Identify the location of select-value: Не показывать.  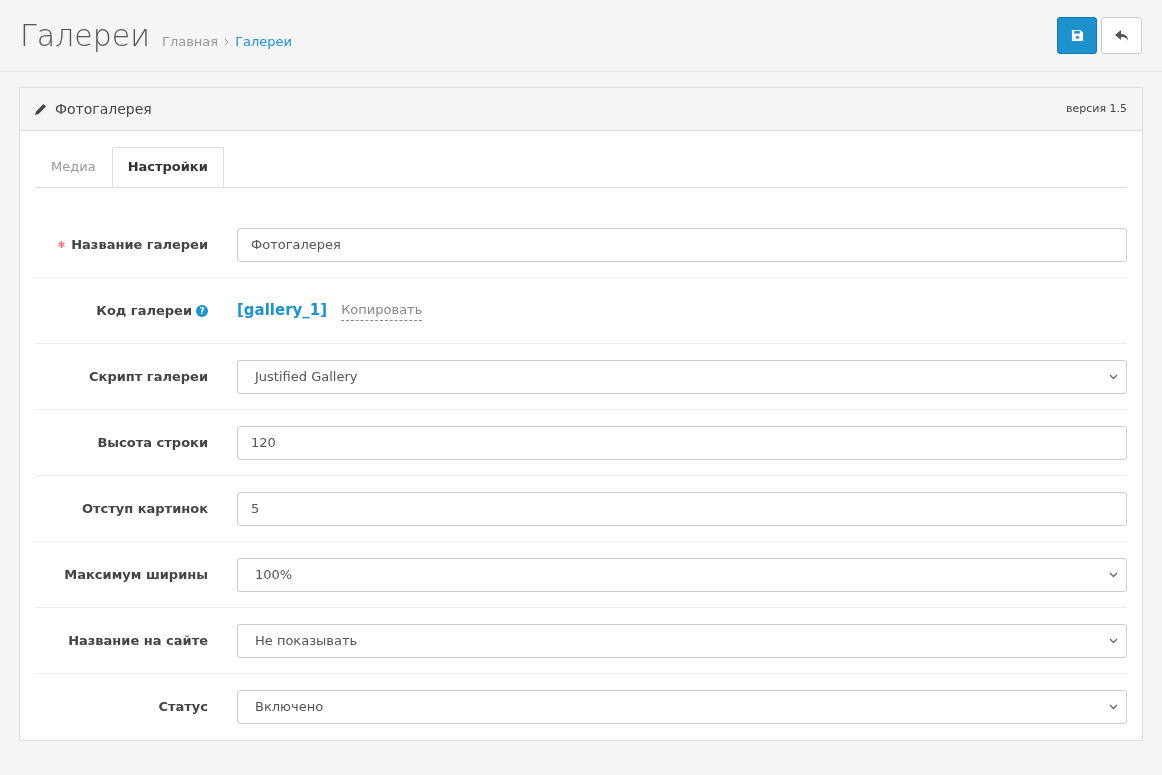
(306, 640).